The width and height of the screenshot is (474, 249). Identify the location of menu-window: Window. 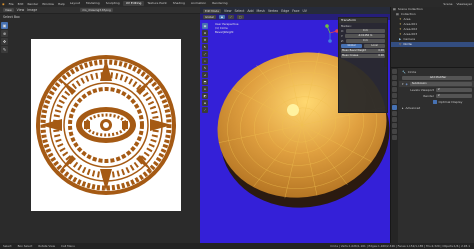
(48, 4).